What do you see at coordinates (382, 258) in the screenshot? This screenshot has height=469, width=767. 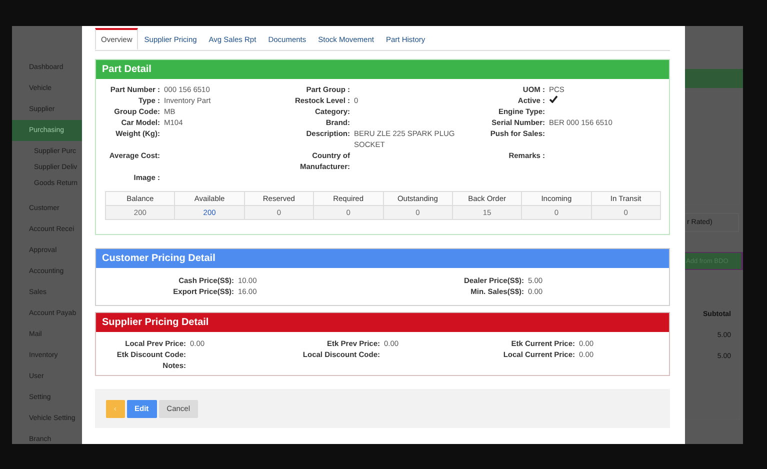 I see `panel-header: Customer Pricing Detail` at bounding box center [382, 258].